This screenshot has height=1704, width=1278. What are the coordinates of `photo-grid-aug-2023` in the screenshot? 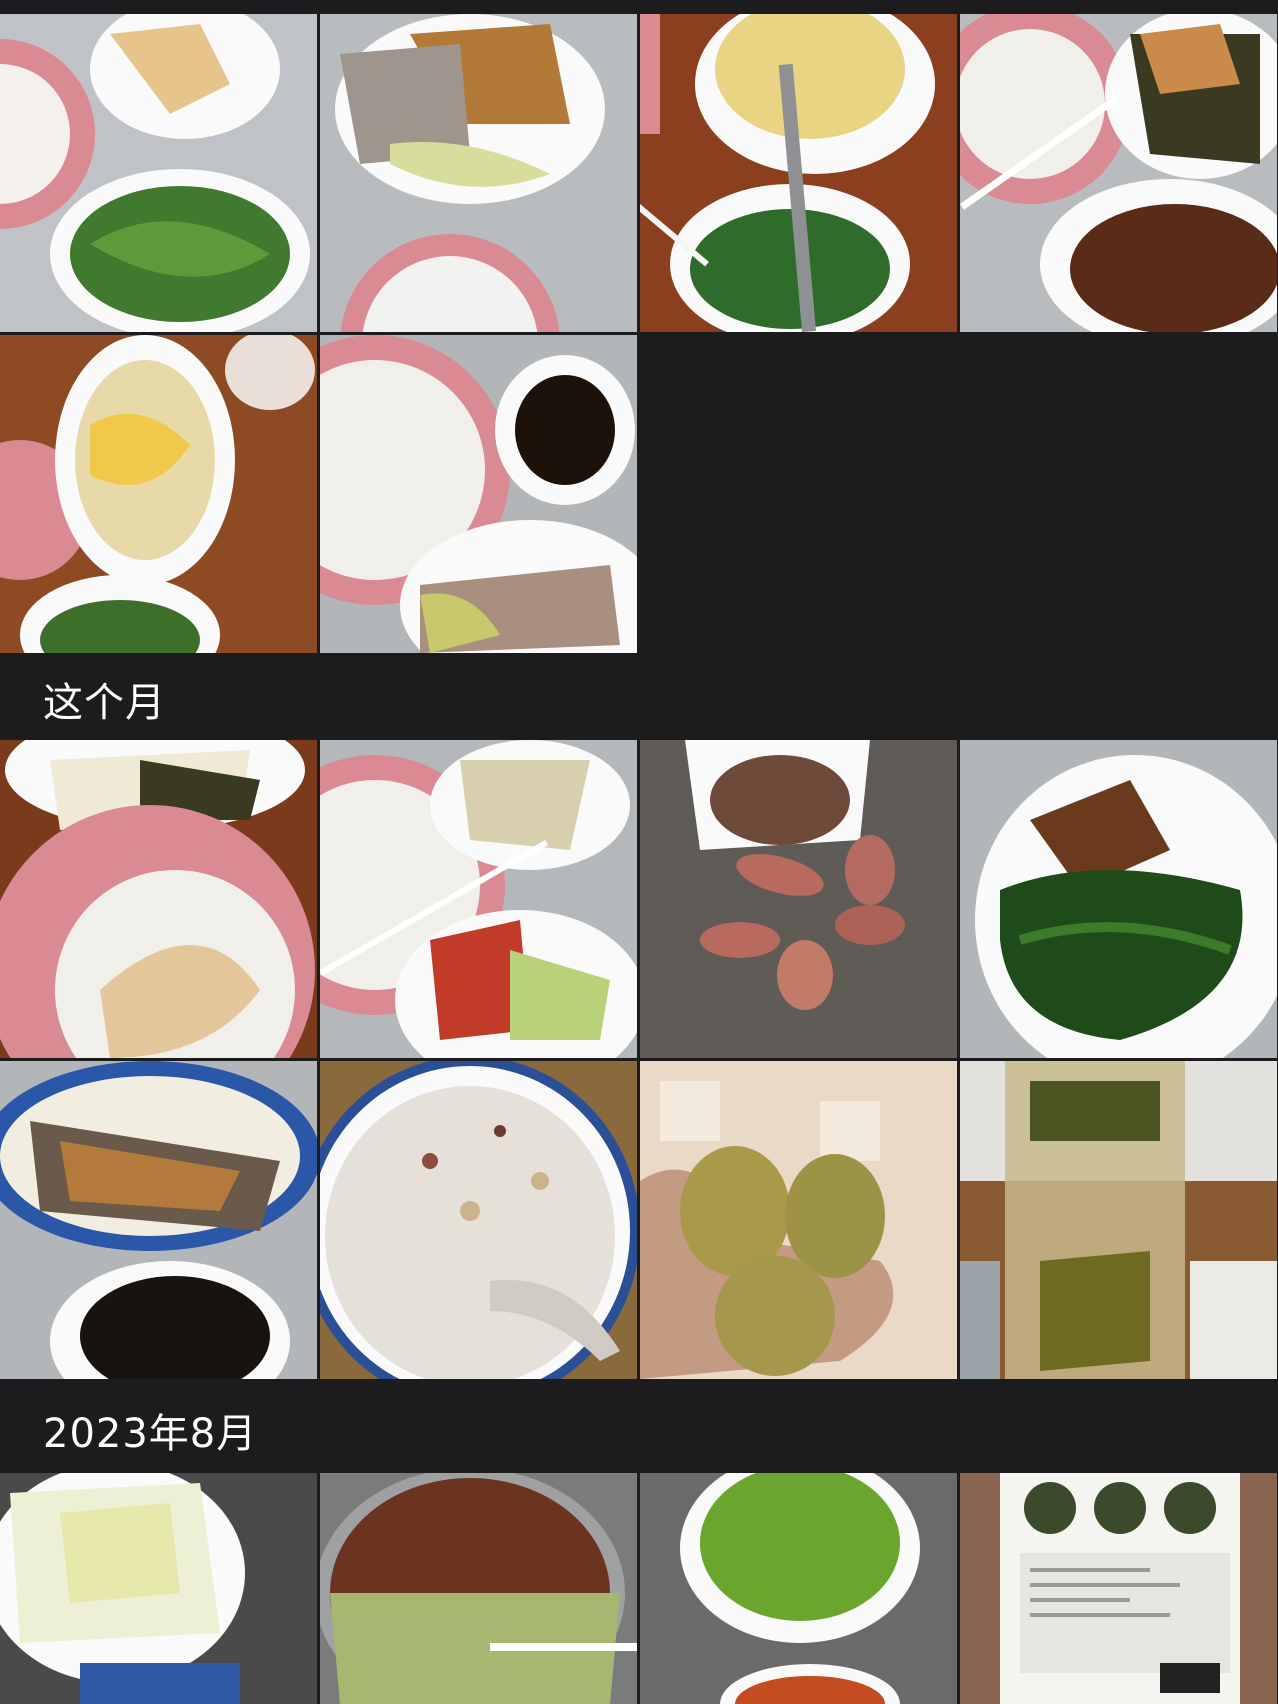 It's located at (639, 1588).